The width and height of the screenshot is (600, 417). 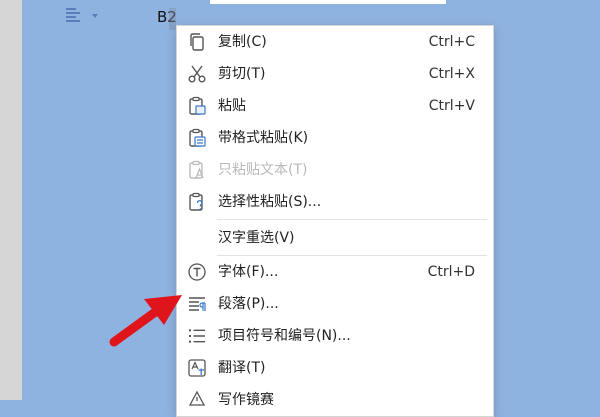 What do you see at coordinates (197, 74) in the screenshot?
I see `scissors-icon` at bounding box center [197, 74].